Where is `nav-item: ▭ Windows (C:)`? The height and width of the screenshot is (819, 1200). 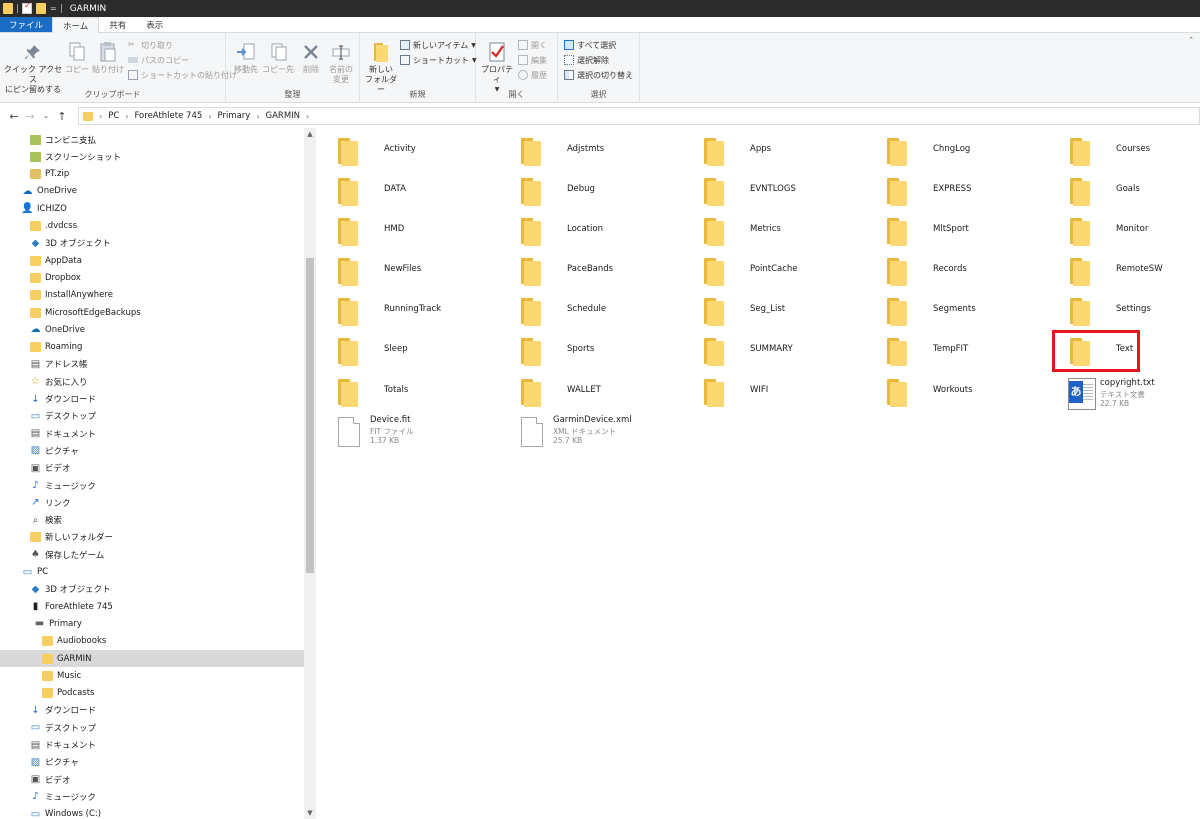
nav-item: ▭ Windows (C:) is located at coordinates (152, 812).